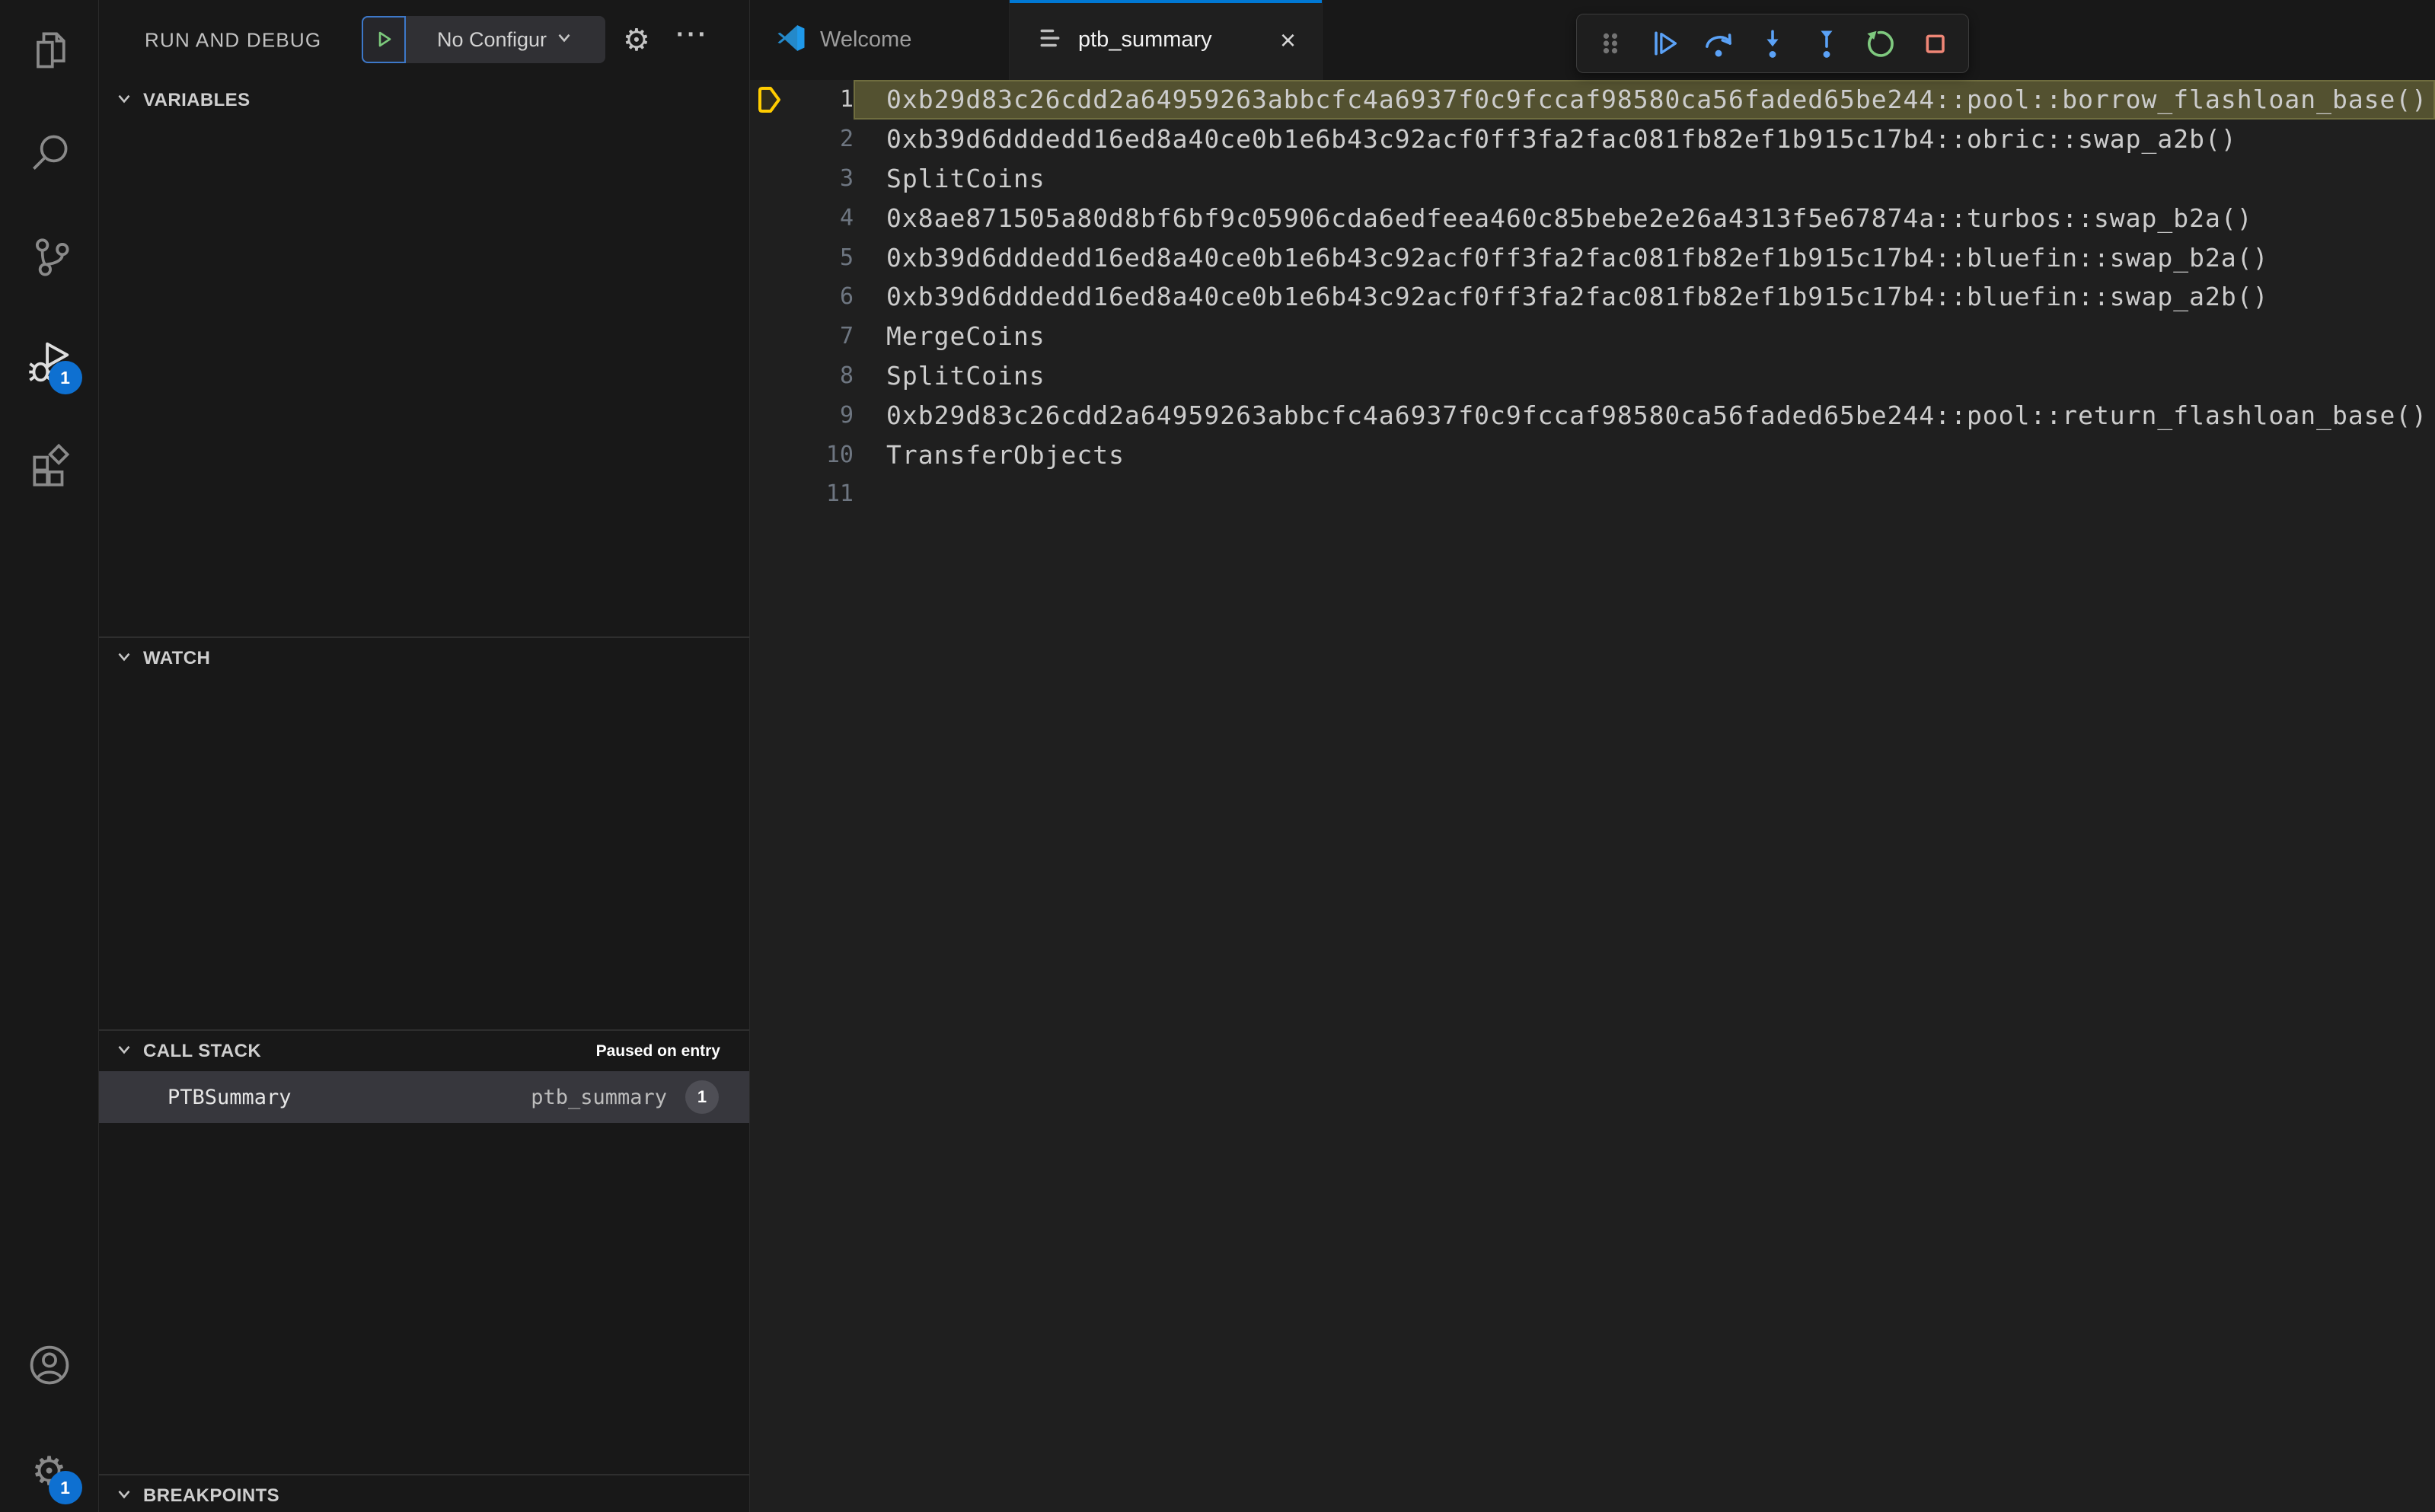 This screenshot has width=2435, height=1512. Describe the element at coordinates (636, 40) in the screenshot. I see `open-launch-json-gear-icon: ⚙` at that location.